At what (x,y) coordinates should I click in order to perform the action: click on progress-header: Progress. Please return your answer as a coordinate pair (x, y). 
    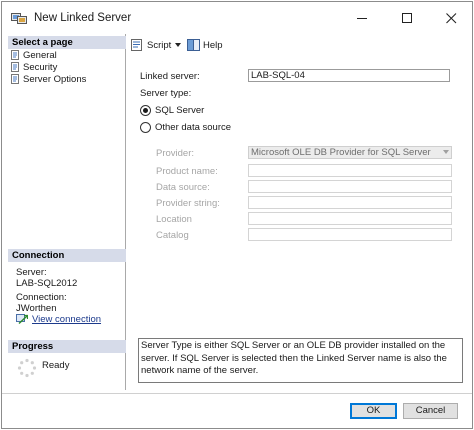
    Looking at the image, I should click on (67, 346).